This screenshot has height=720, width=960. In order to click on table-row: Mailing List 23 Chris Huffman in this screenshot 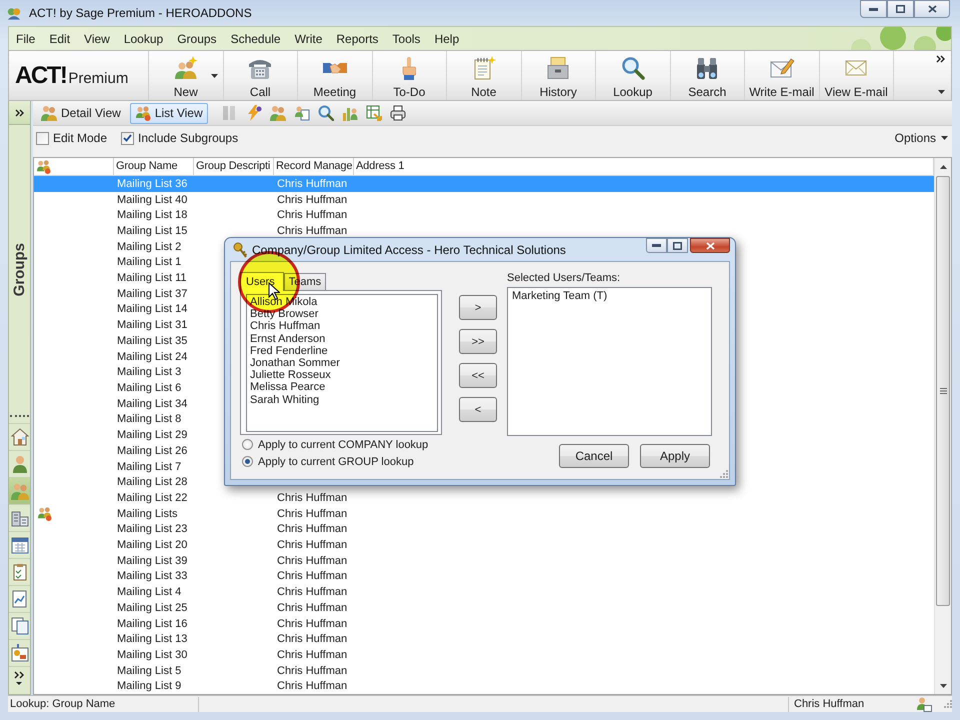, I will do `click(484, 529)`.